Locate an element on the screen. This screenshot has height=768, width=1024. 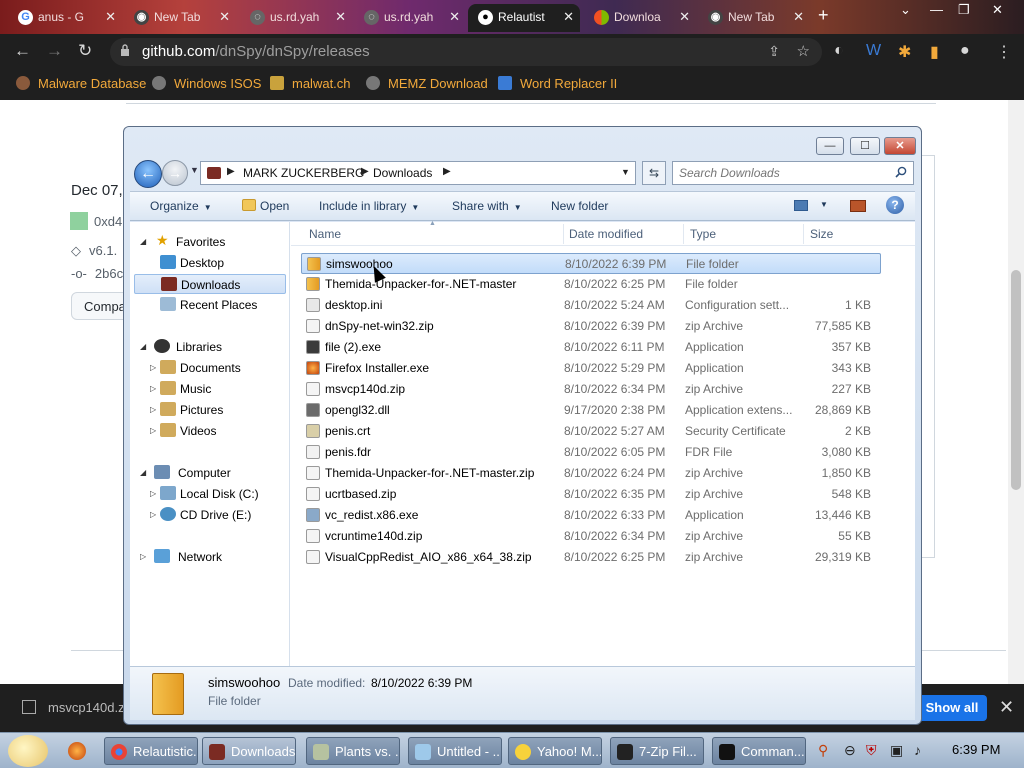
nav-favorites: ◢ ★ Favorites is located at coordinates (214, 242).